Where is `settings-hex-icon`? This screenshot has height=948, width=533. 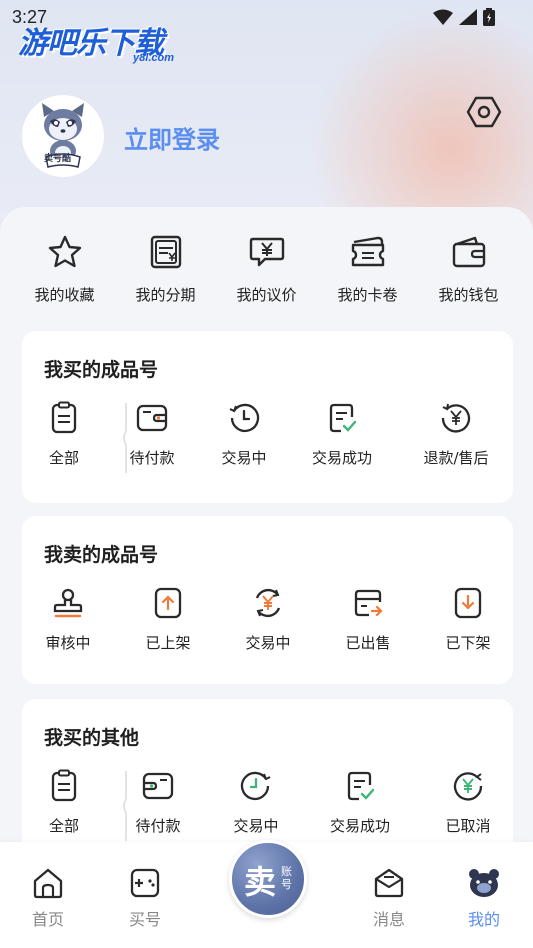 settings-hex-icon is located at coordinates (484, 112).